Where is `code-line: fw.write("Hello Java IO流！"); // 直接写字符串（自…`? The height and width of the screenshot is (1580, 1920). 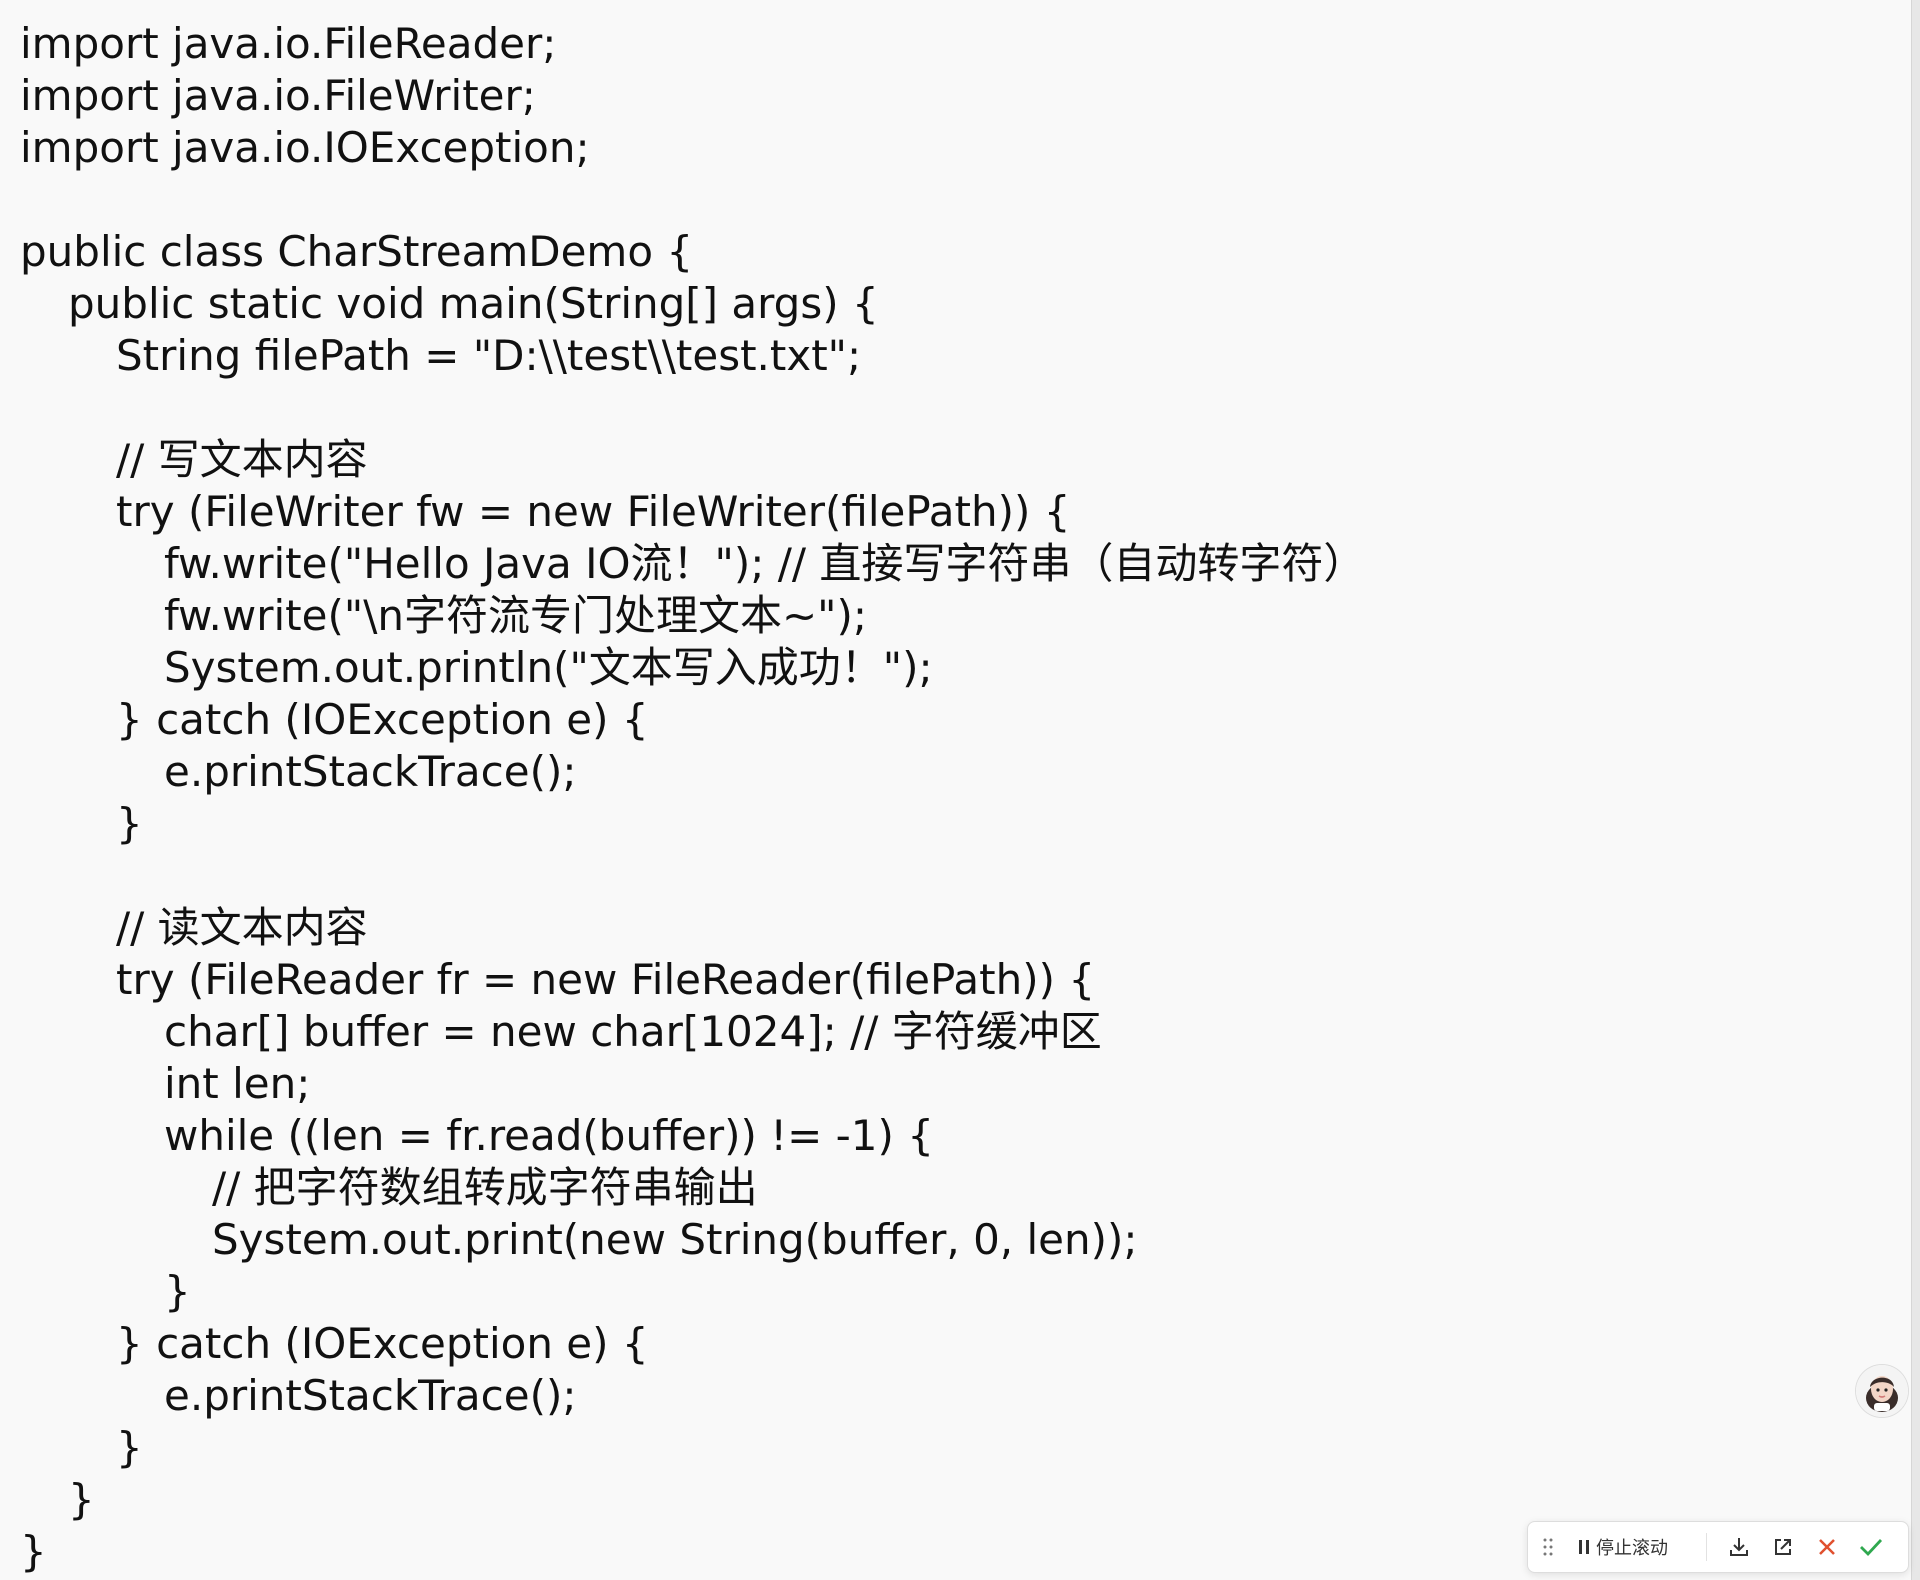
code-line: fw.write("Hello Java IO流！"); // 直接写字符串（自… is located at coordinates (765, 563).